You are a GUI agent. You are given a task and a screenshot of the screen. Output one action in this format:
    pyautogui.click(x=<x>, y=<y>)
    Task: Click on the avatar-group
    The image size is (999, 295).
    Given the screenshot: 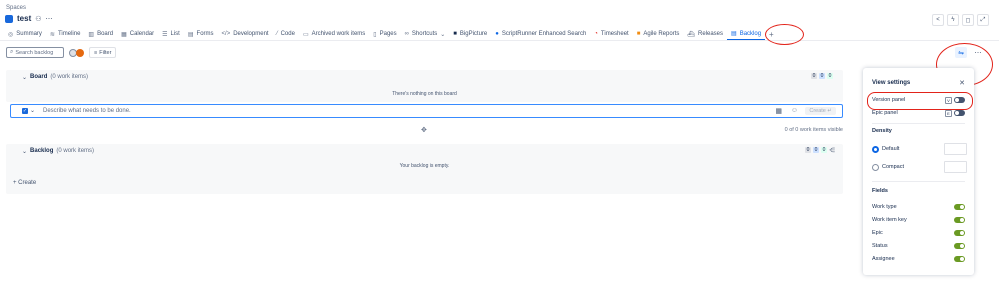 What is the action you would take?
    pyautogui.click(x=76, y=52)
    